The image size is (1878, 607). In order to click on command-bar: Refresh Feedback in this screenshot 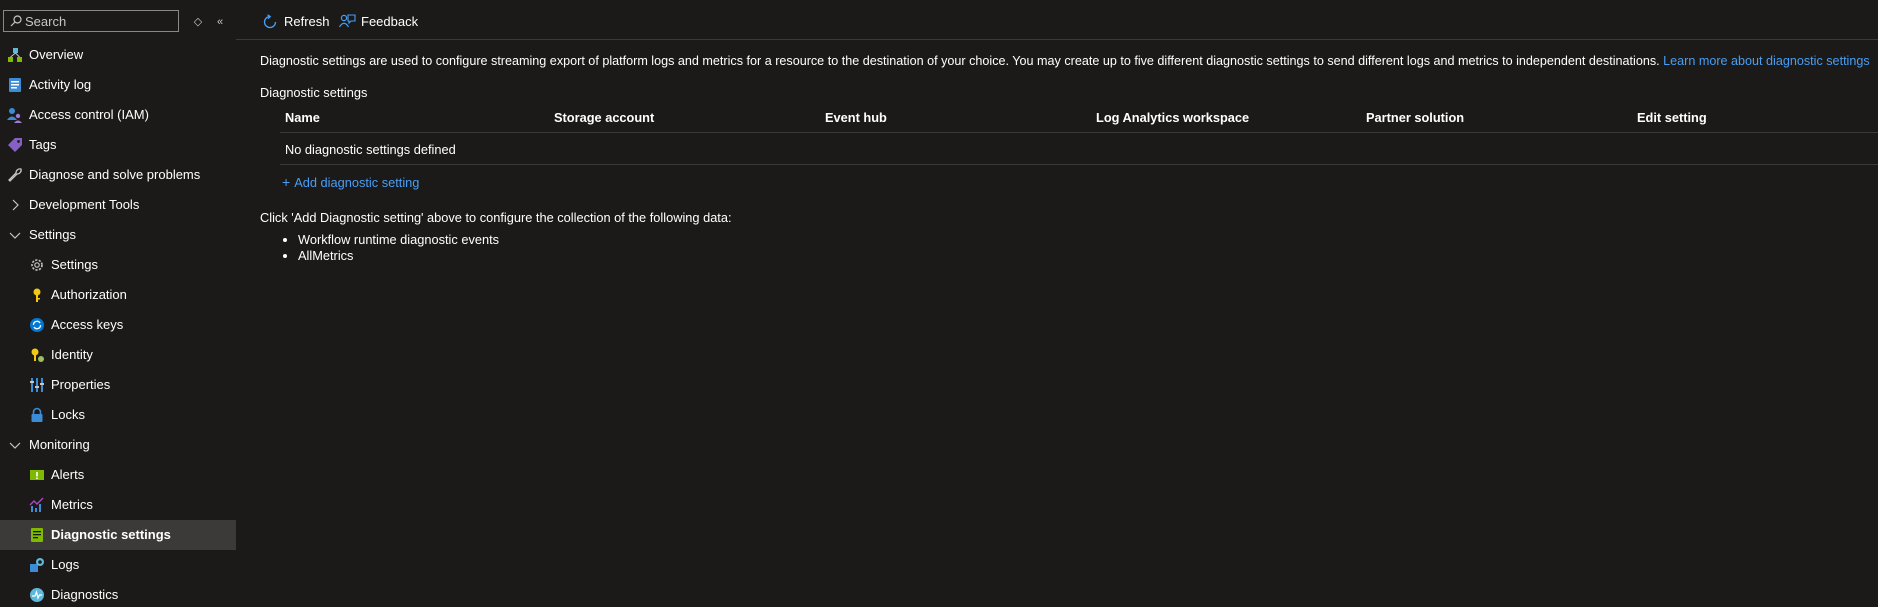, I will do `click(1057, 20)`.